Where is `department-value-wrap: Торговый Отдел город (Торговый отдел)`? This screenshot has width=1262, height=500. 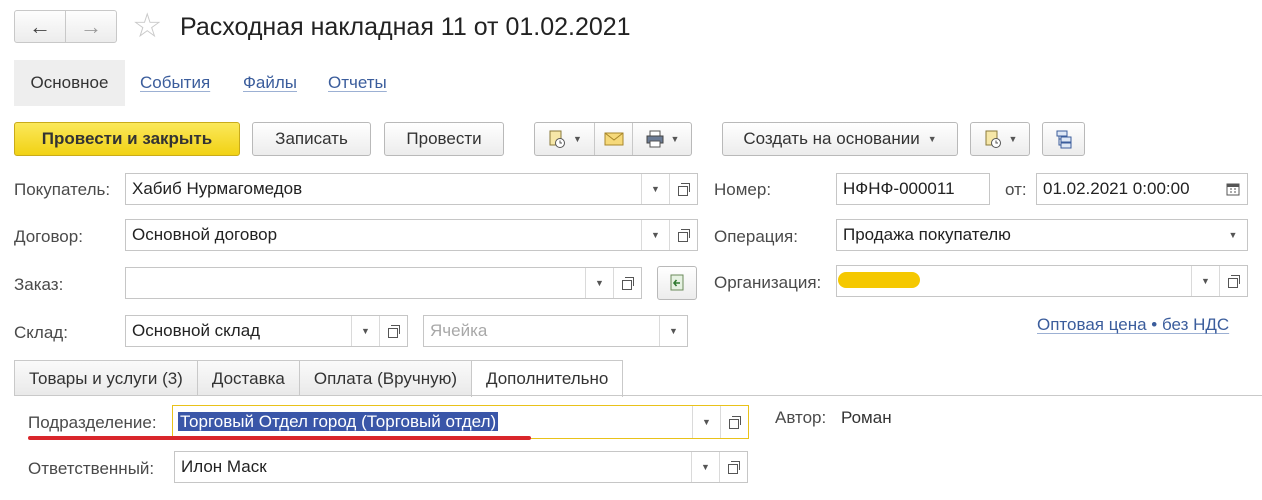 department-value-wrap: Торговый Отдел город (Торговый отдел) is located at coordinates (432, 422).